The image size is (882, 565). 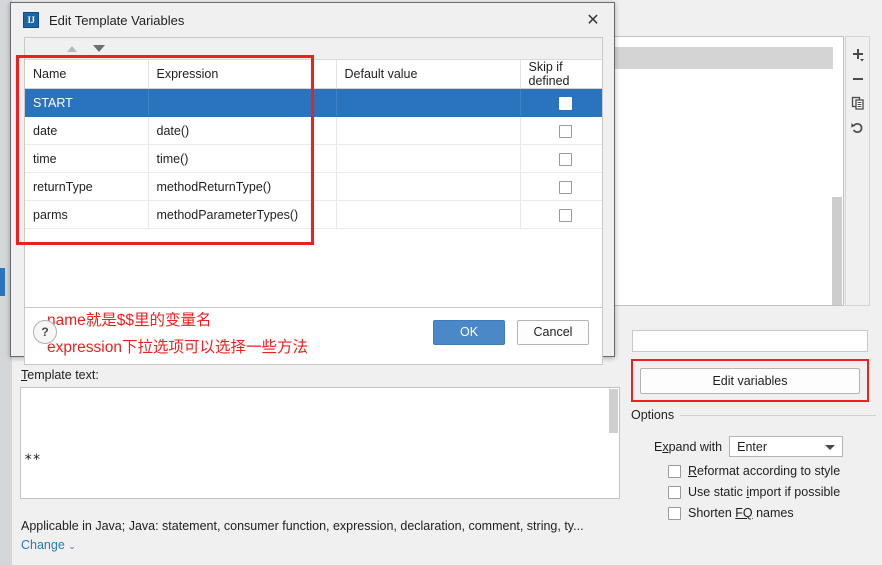 What do you see at coordinates (72, 48) in the screenshot?
I see `move-up-icon` at bounding box center [72, 48].